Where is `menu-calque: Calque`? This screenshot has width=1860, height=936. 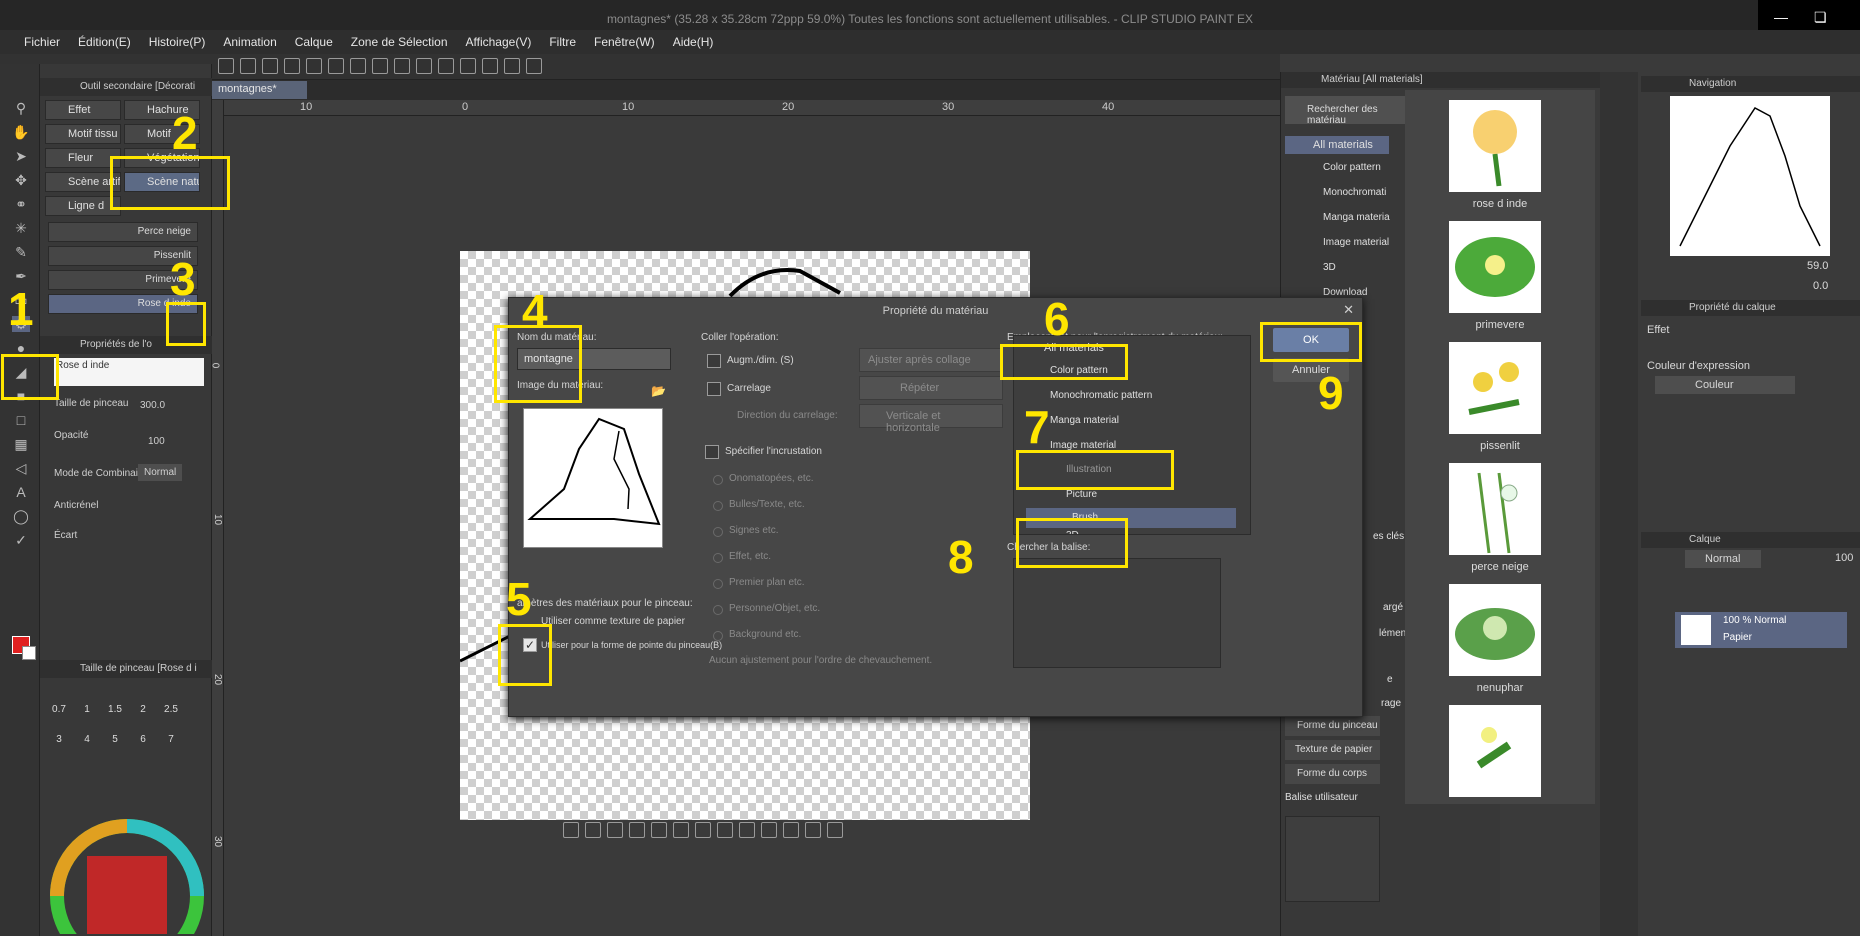
menu-calque: Calque is located at coordinates (314, 42).